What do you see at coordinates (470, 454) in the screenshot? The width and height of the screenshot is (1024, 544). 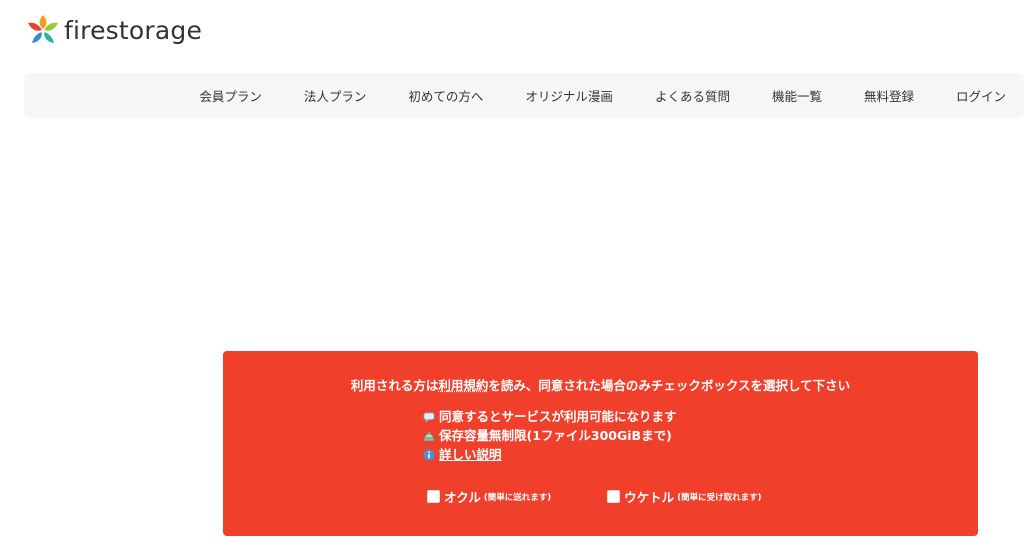 I see `details-link: 詳しい説明` at bounding box center [470, 454].